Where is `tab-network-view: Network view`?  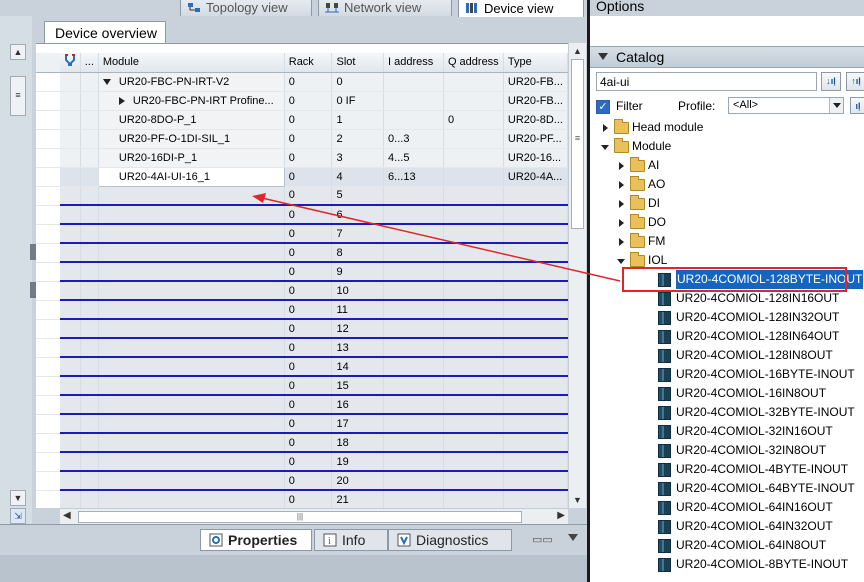
tab-network-view: Network view is located at coordinates (385, 8).